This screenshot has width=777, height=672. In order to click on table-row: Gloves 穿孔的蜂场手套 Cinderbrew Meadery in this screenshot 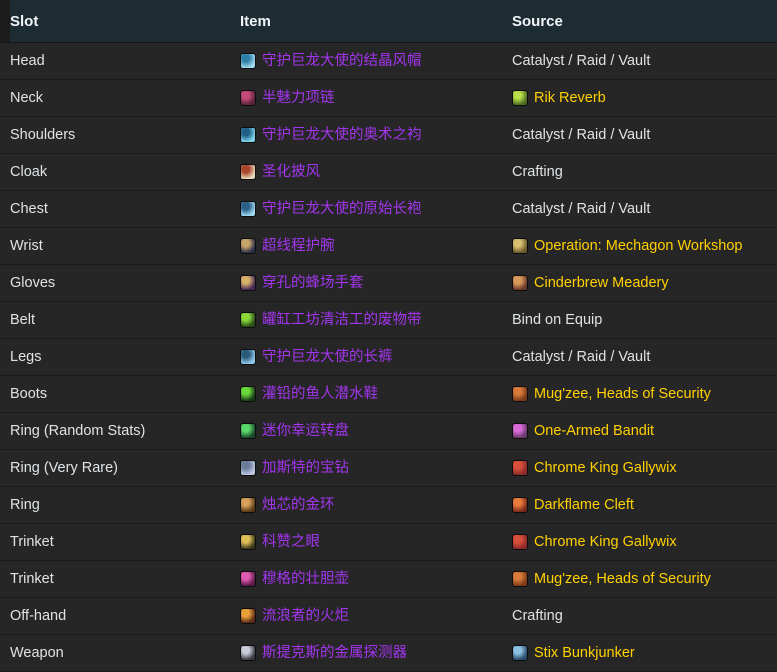, I will do `click(388, 283)`.